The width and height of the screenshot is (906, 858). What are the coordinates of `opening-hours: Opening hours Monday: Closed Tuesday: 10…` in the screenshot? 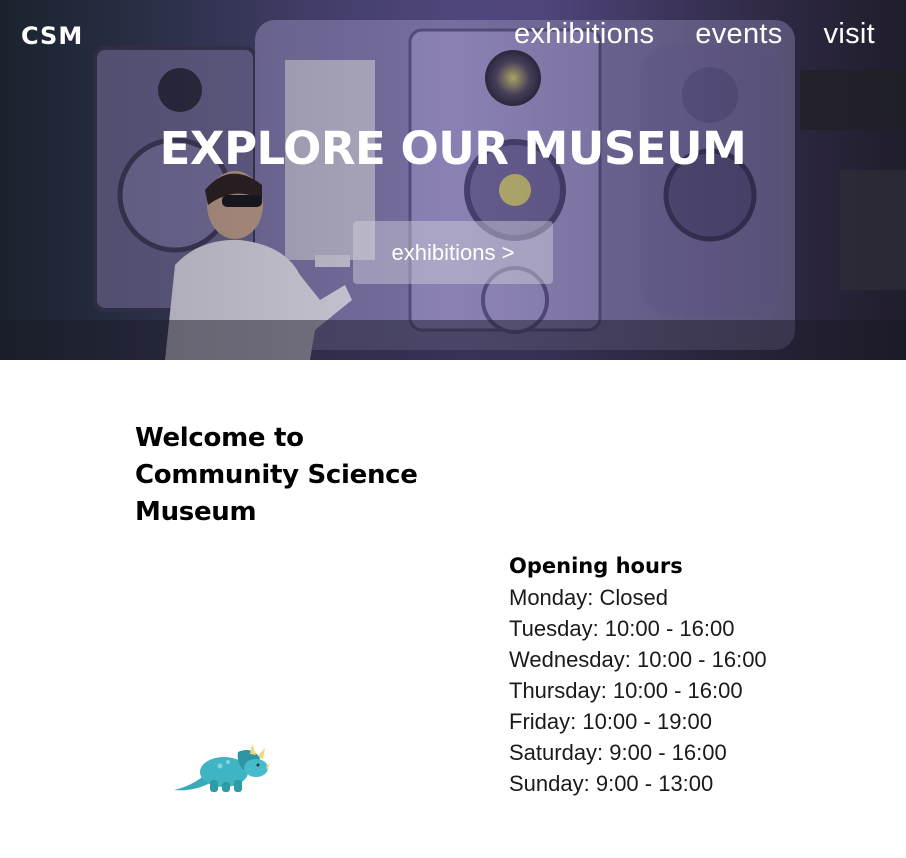 It's located at (699, 675).